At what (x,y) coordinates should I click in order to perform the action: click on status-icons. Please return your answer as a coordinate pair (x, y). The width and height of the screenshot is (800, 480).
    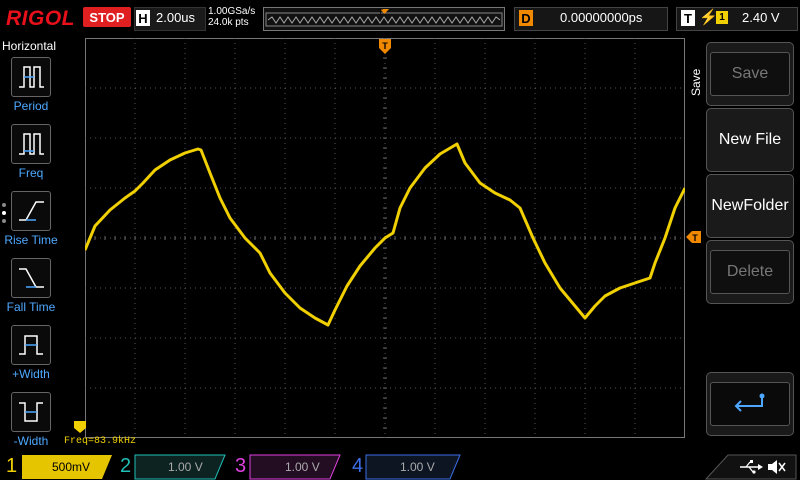
    Looking at the image, I should click on (750, 467).